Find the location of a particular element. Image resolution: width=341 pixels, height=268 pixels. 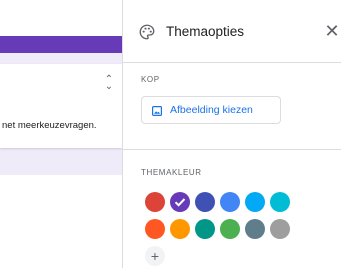

form-accent-bar is located at coordinates (61, 44).